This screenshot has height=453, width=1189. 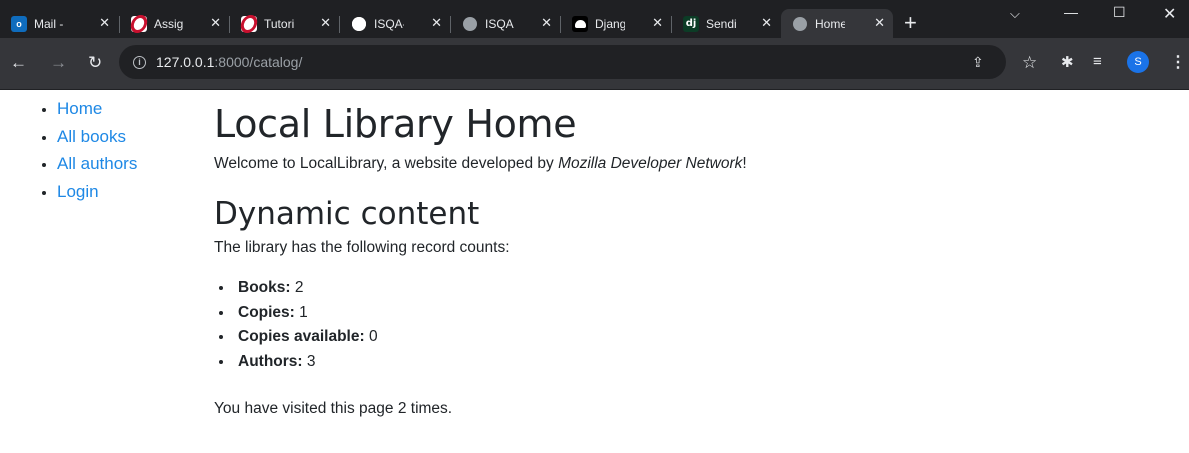 What do you see at coordinates (266, 312) in the screenshot?
I see `count-label: Copies:` at bounding box center [266, 312].